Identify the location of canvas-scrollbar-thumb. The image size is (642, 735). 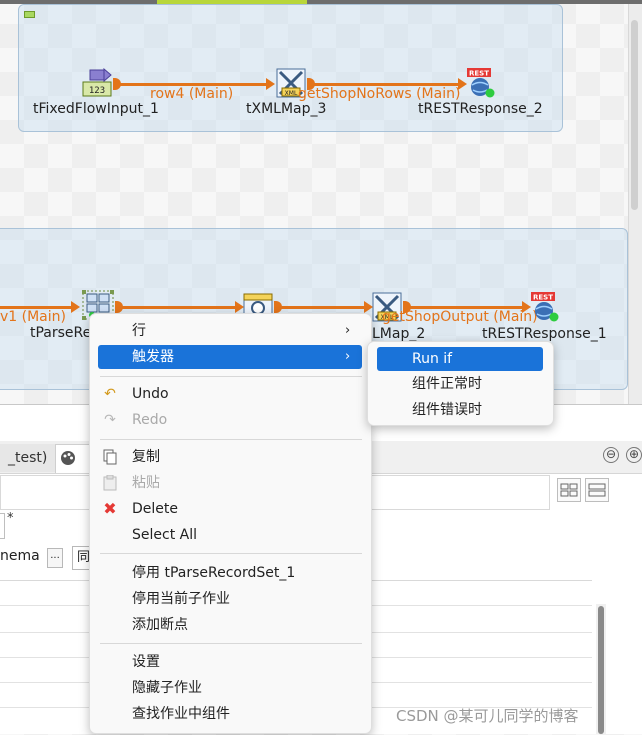
(634, 115).